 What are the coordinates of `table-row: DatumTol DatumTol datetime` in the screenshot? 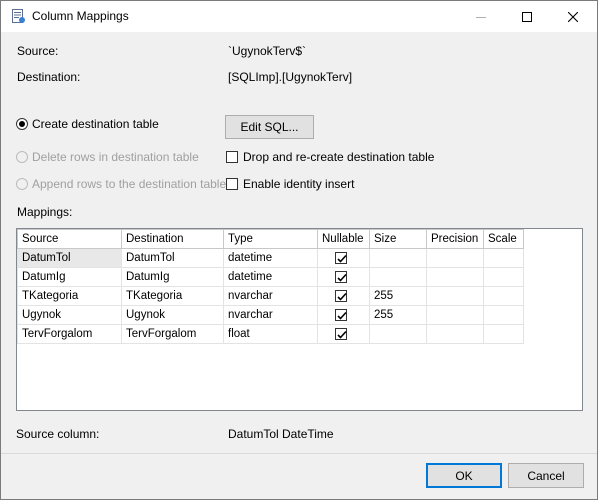 It's located at (270, 258).